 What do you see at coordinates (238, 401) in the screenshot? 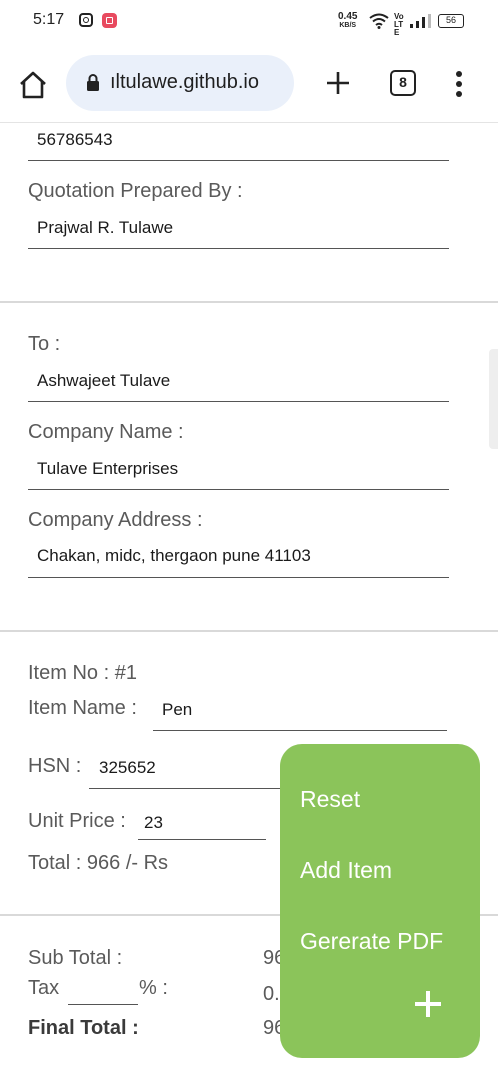
I see `to-underline` at bounding box center [238, 401].